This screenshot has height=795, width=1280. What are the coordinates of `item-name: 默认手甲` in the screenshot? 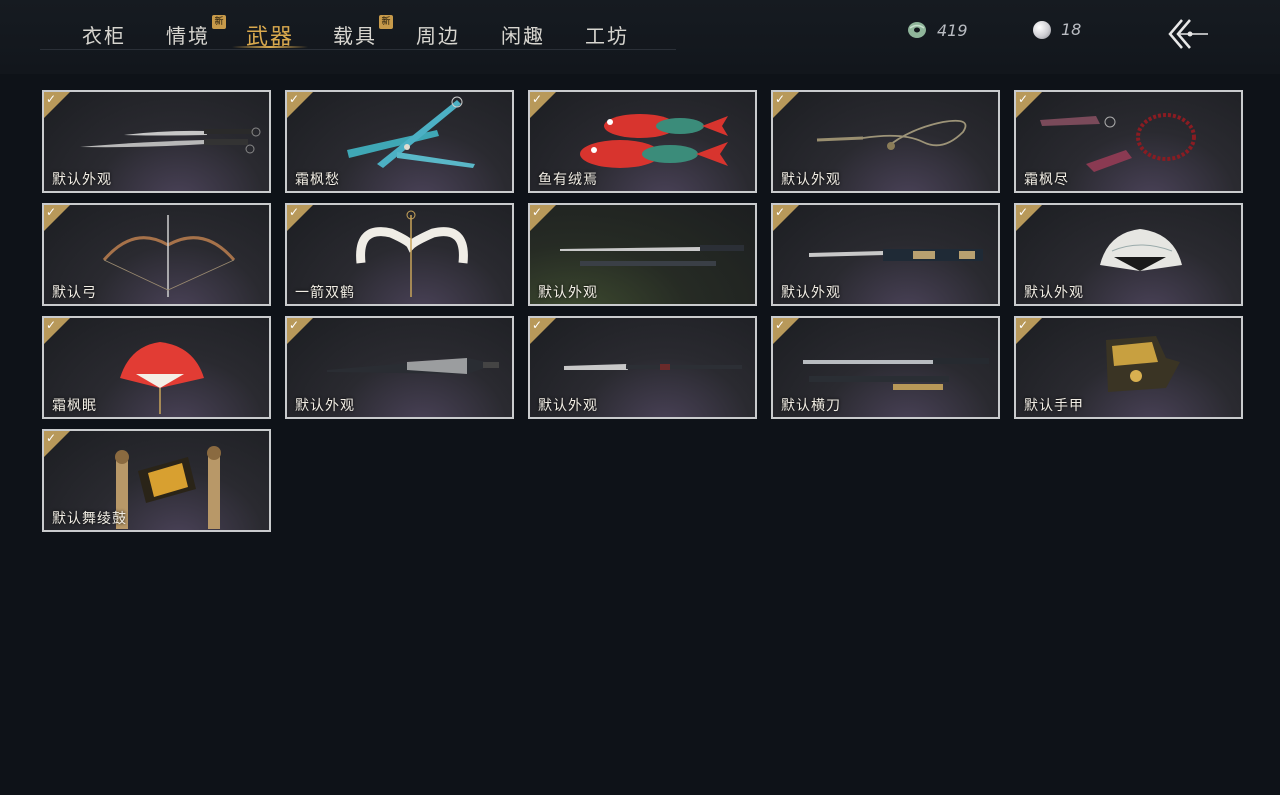 It's located at (1054, 406).